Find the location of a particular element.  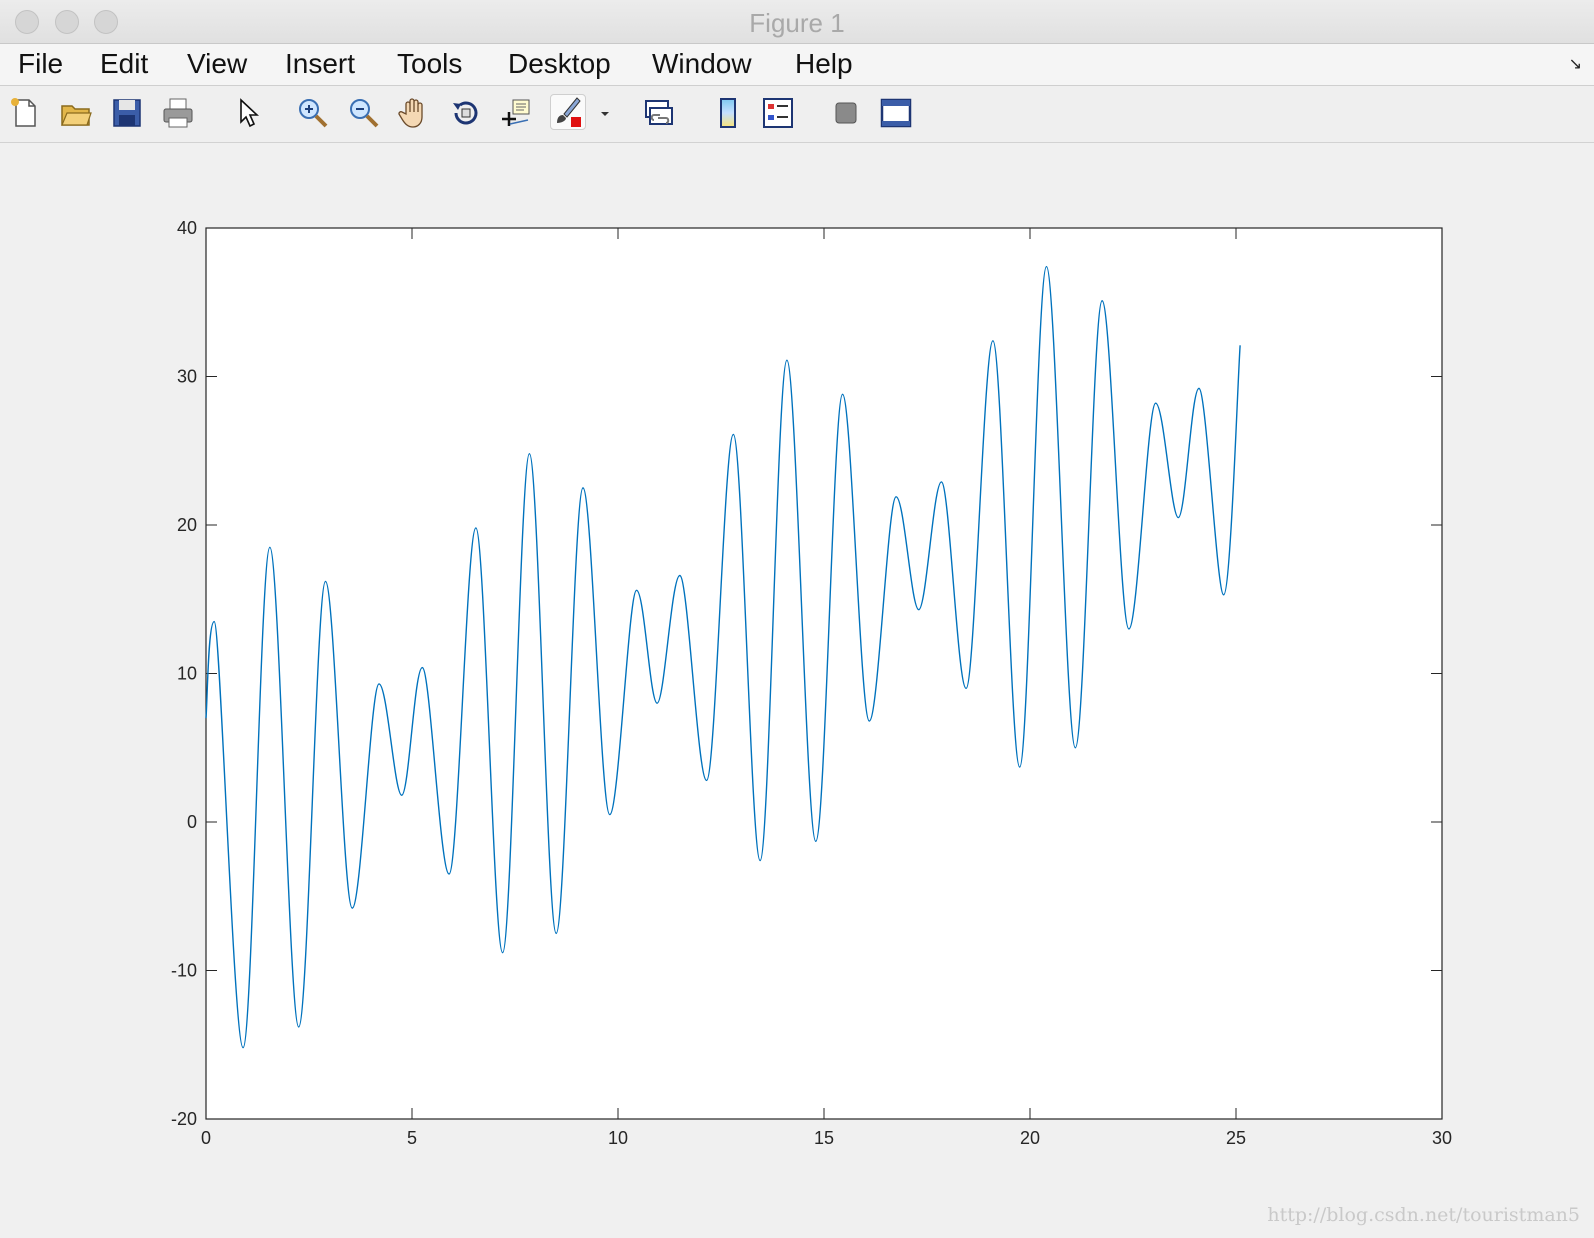

x-tick-label: 0 is located at coordinates (206, 1138).